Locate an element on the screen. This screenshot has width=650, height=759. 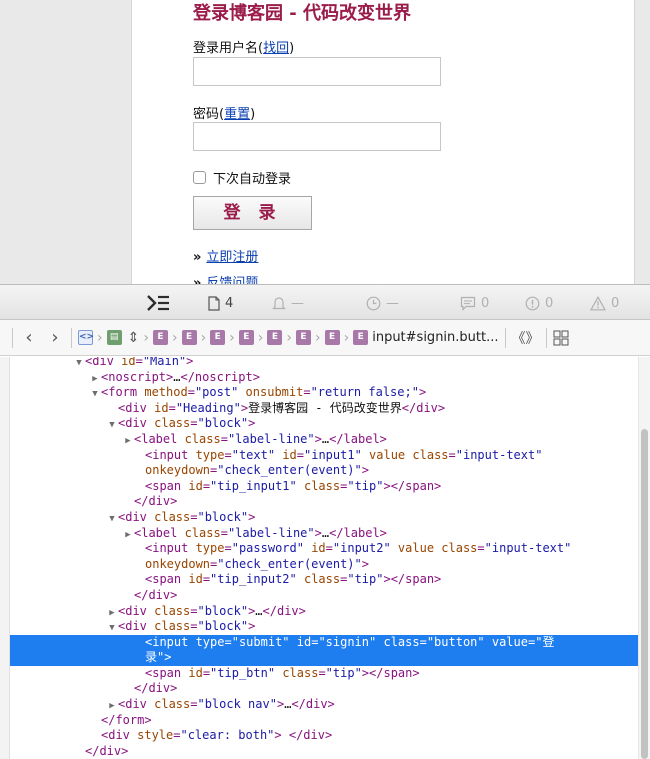
dom-token: "tip_input2" is located at coordinates (253, 579).